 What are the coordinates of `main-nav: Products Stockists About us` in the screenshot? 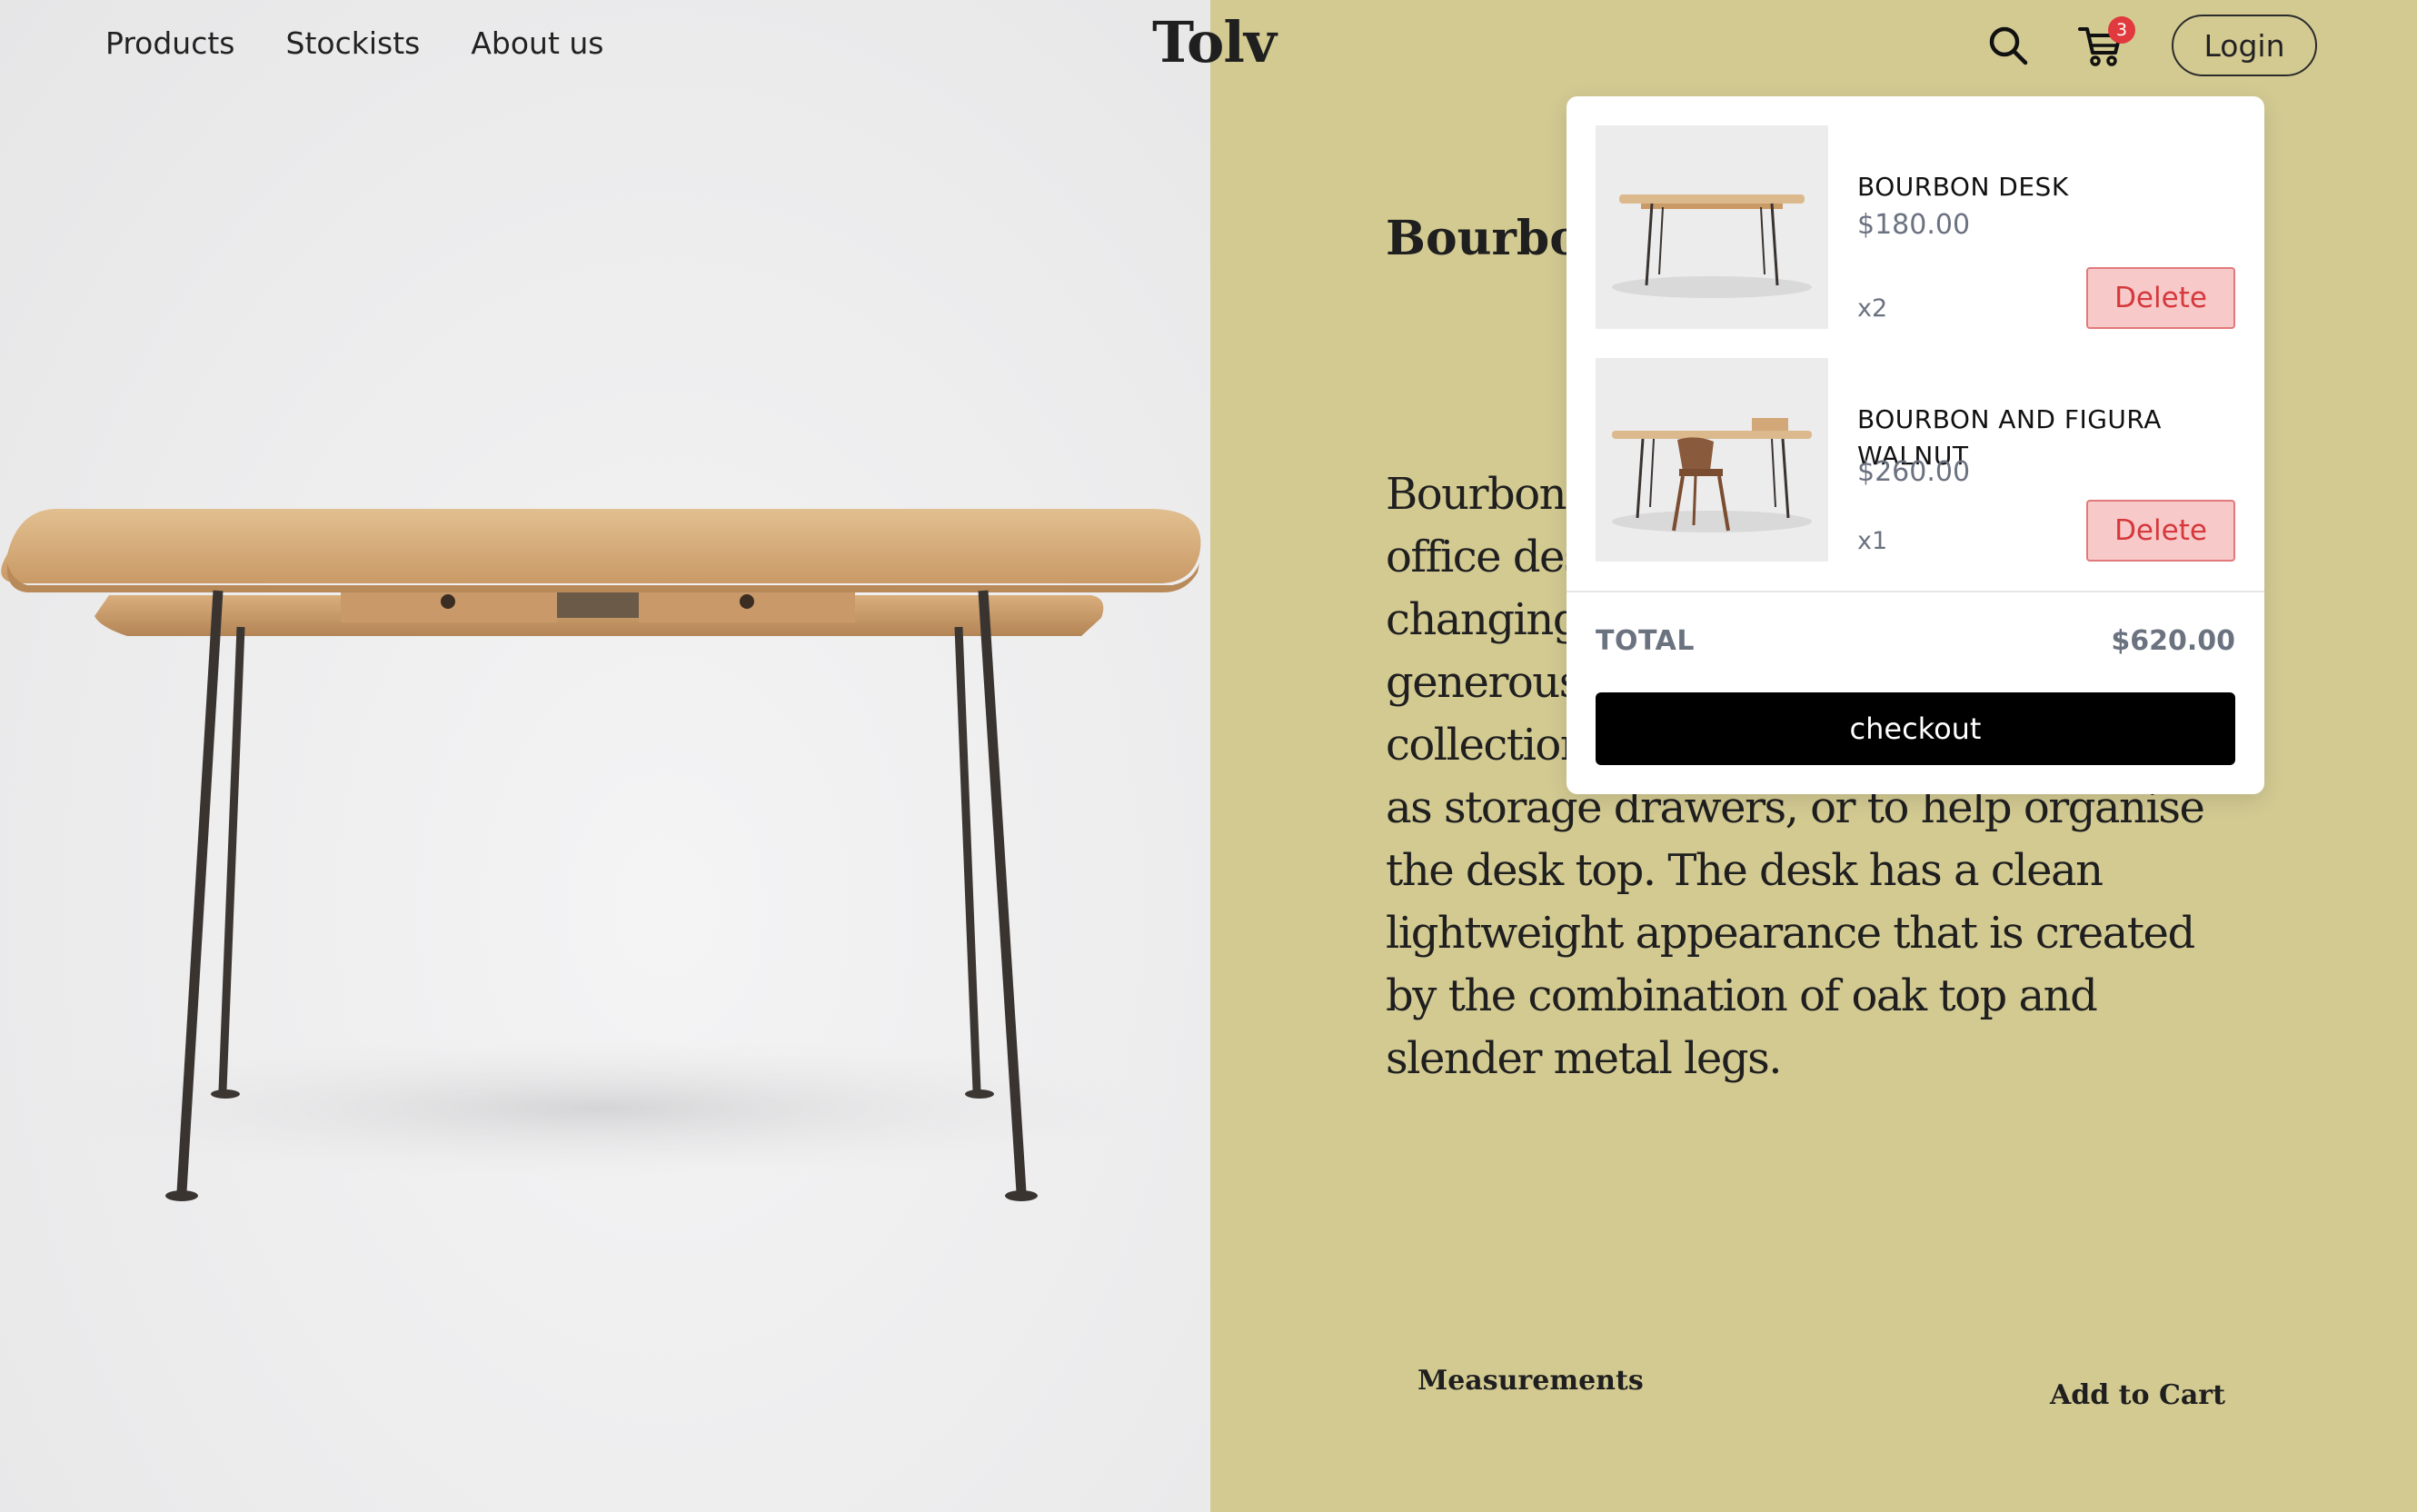 It's located at (354, 43).